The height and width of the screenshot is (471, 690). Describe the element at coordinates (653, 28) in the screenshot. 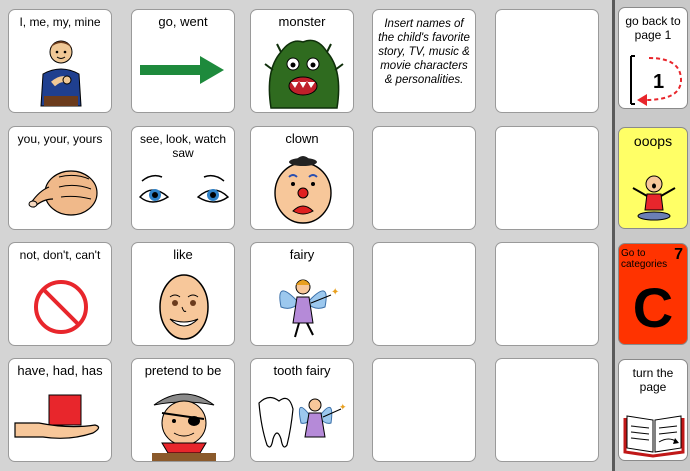

I see `button-label: go back to page 1` at that location.